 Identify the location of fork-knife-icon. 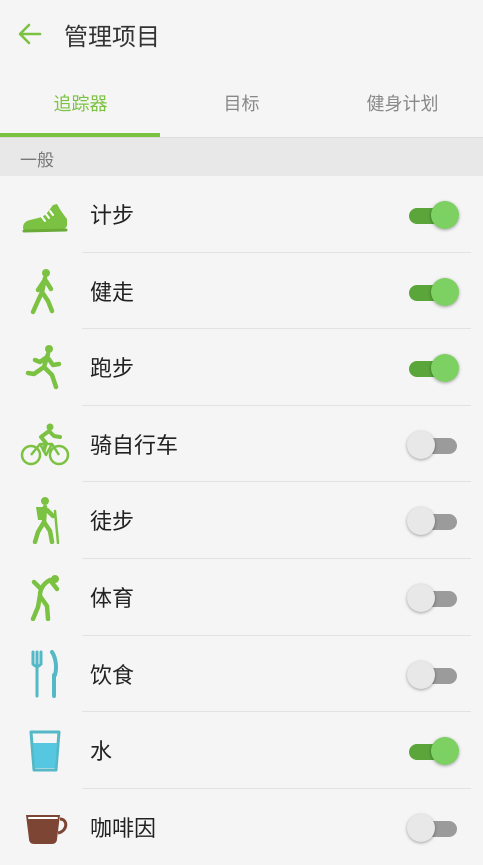
(44, 673).